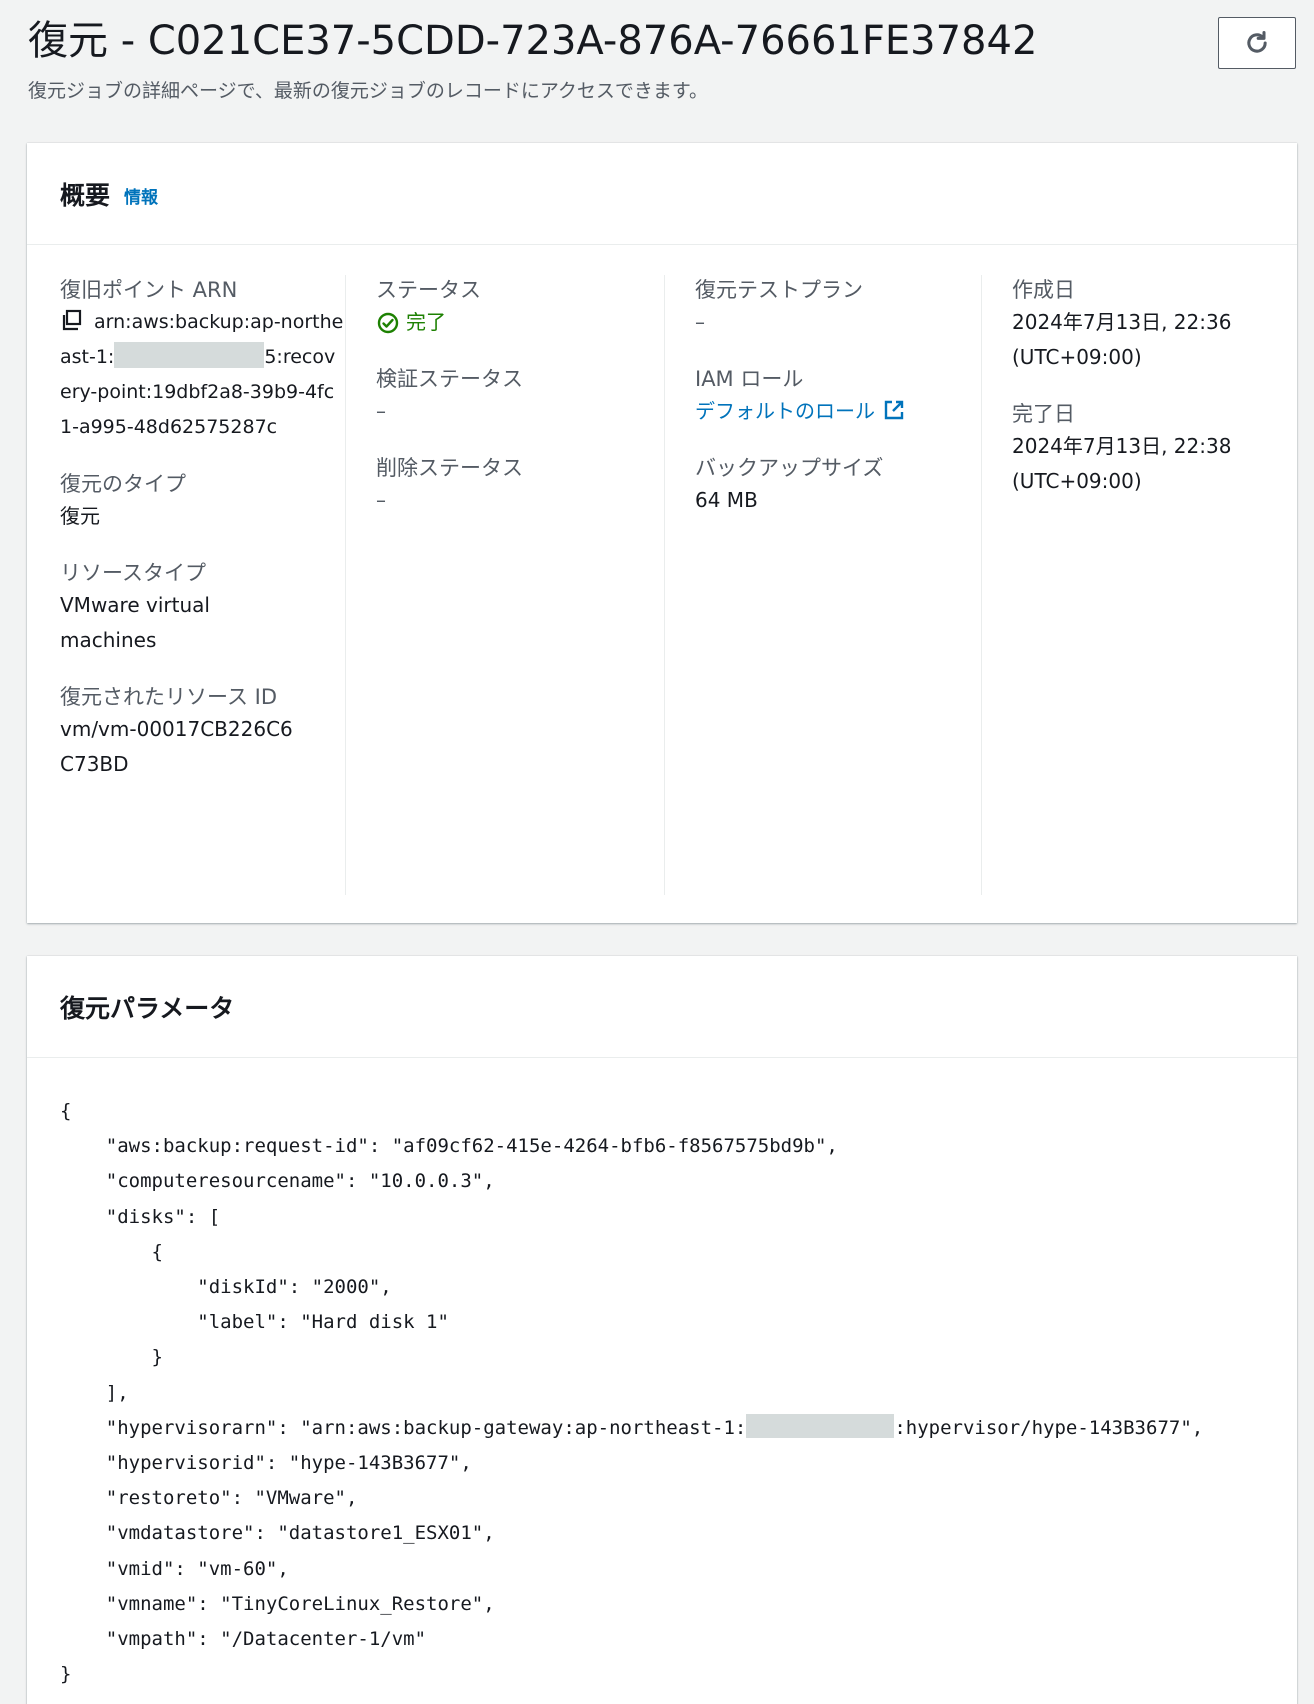  I want to click on restore-type-value: 復元, so click(80, 516).